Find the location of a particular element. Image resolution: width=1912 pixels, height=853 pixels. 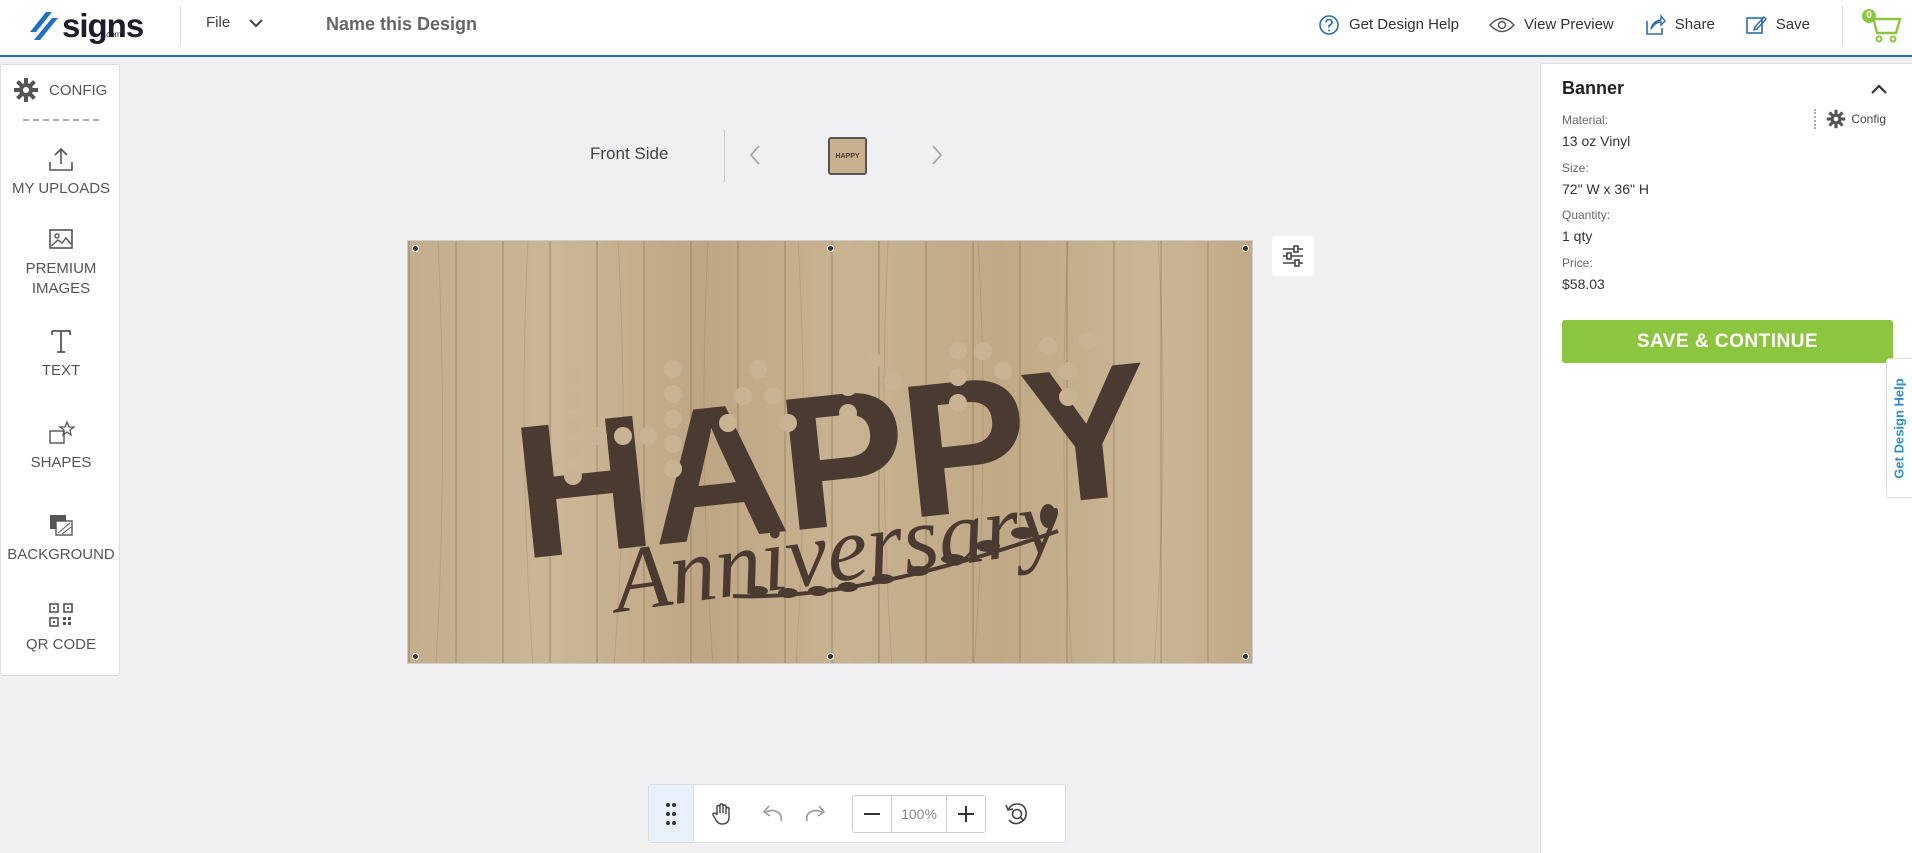

spec-price-value: $58.03 is located at coordinates (1583, 284).